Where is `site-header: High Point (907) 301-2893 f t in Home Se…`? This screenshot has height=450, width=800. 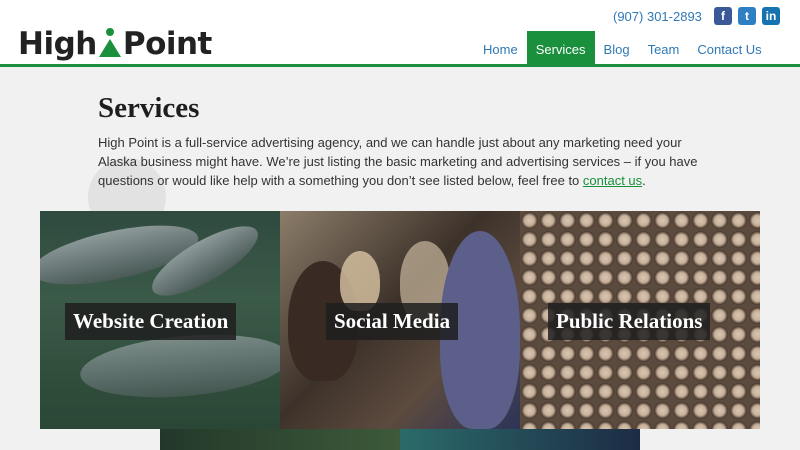
site-header: High Point (907) 301-2893 f t in Home Se… is located at coordinates (400, 33).